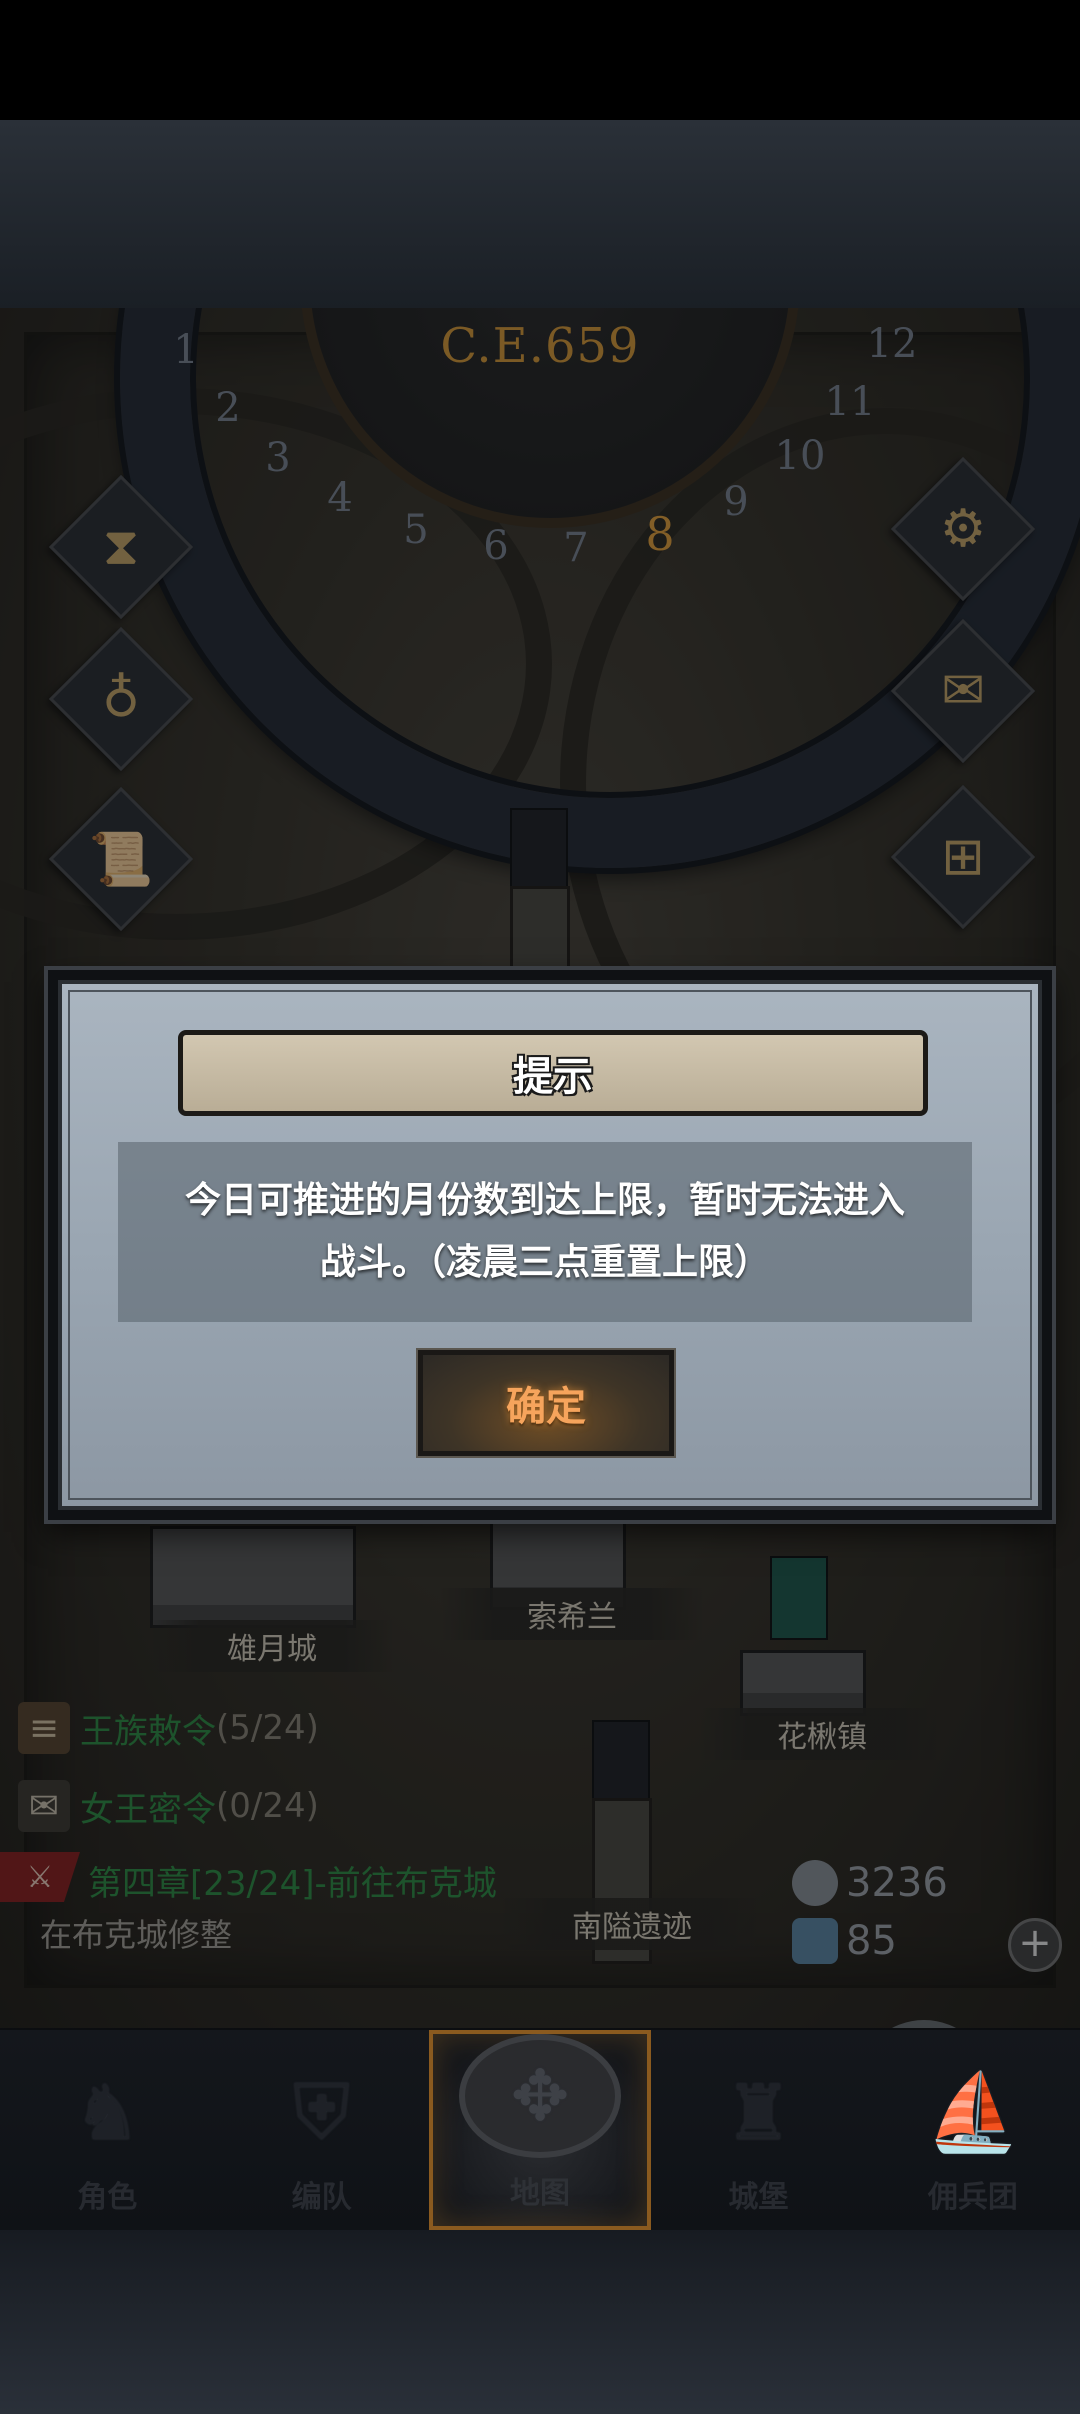 This screenshot has height=2414, width=1080. I want to click on bottom-nav: ♞ 角色 ⛨ 编队 ✥ 地图 ♜ 城堡 ⛵ 佣兵团, so click(540, 2130).